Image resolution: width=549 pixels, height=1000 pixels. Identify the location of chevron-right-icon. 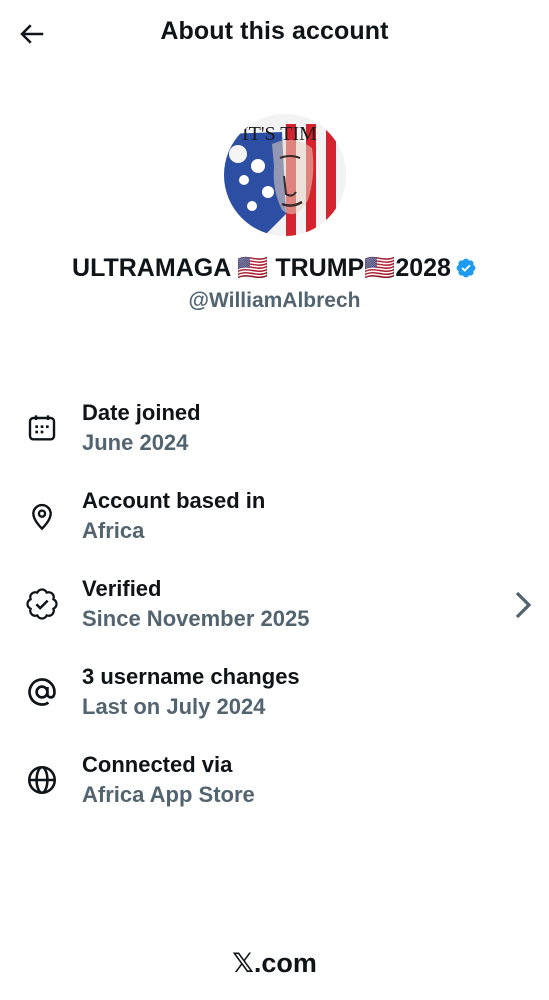
(523, 605).